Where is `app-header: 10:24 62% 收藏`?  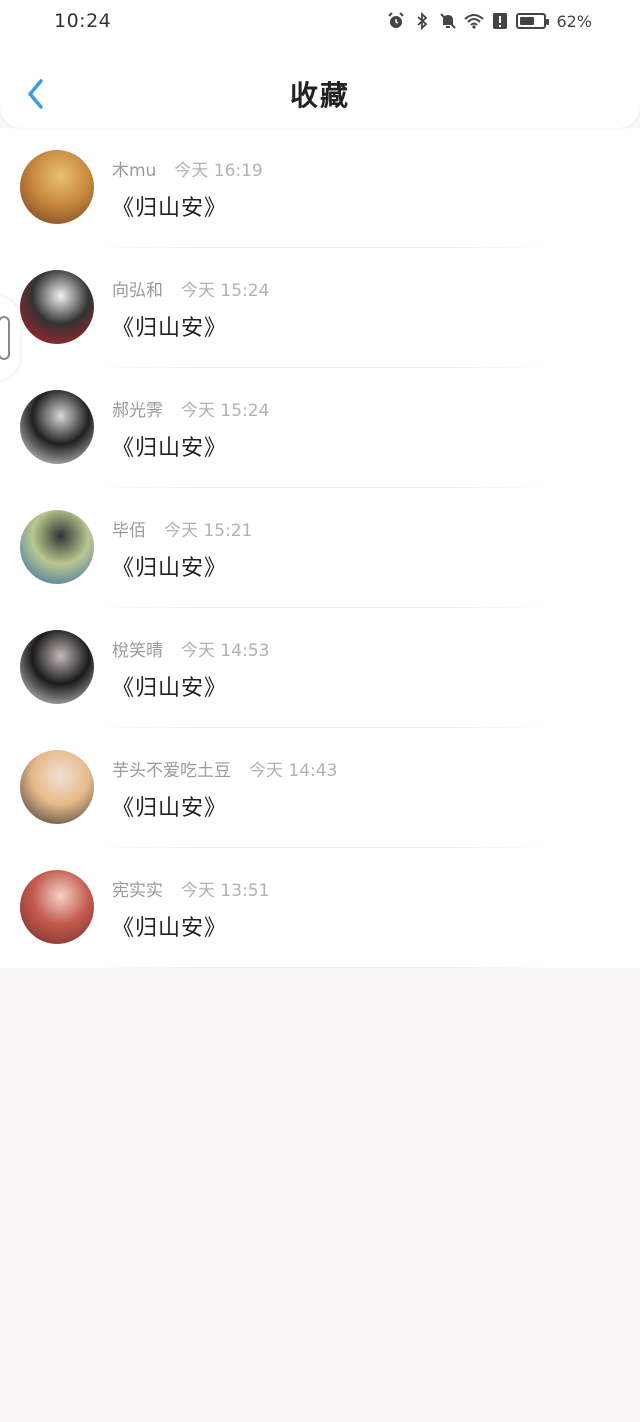 app-header: 10:24 62% 收藏 is located at coordinates (320, 64).